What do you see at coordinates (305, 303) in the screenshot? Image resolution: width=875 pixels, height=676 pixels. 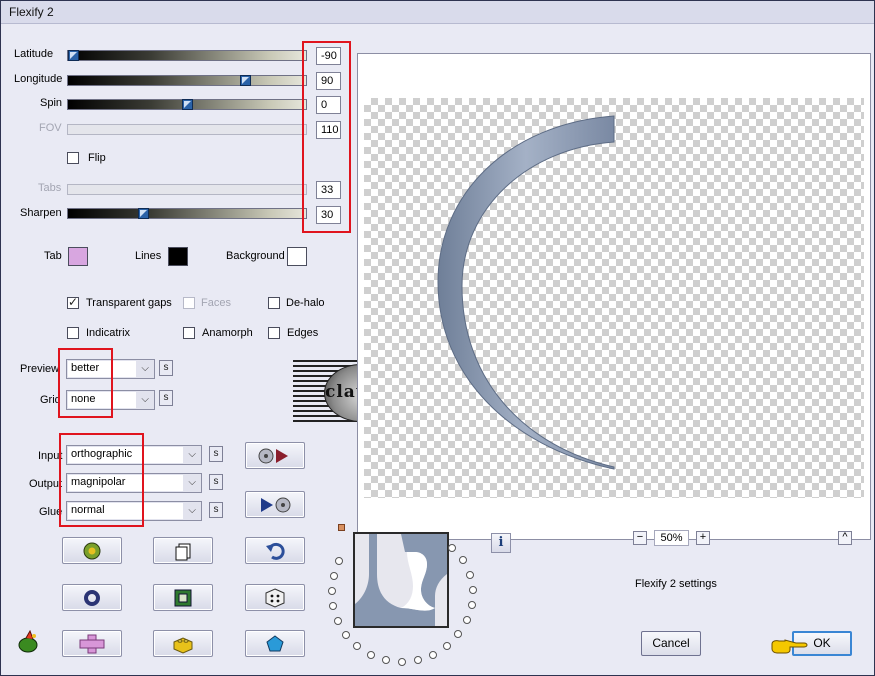 I see `de-halo-label: De-halo` at bounding box center [305, 303].